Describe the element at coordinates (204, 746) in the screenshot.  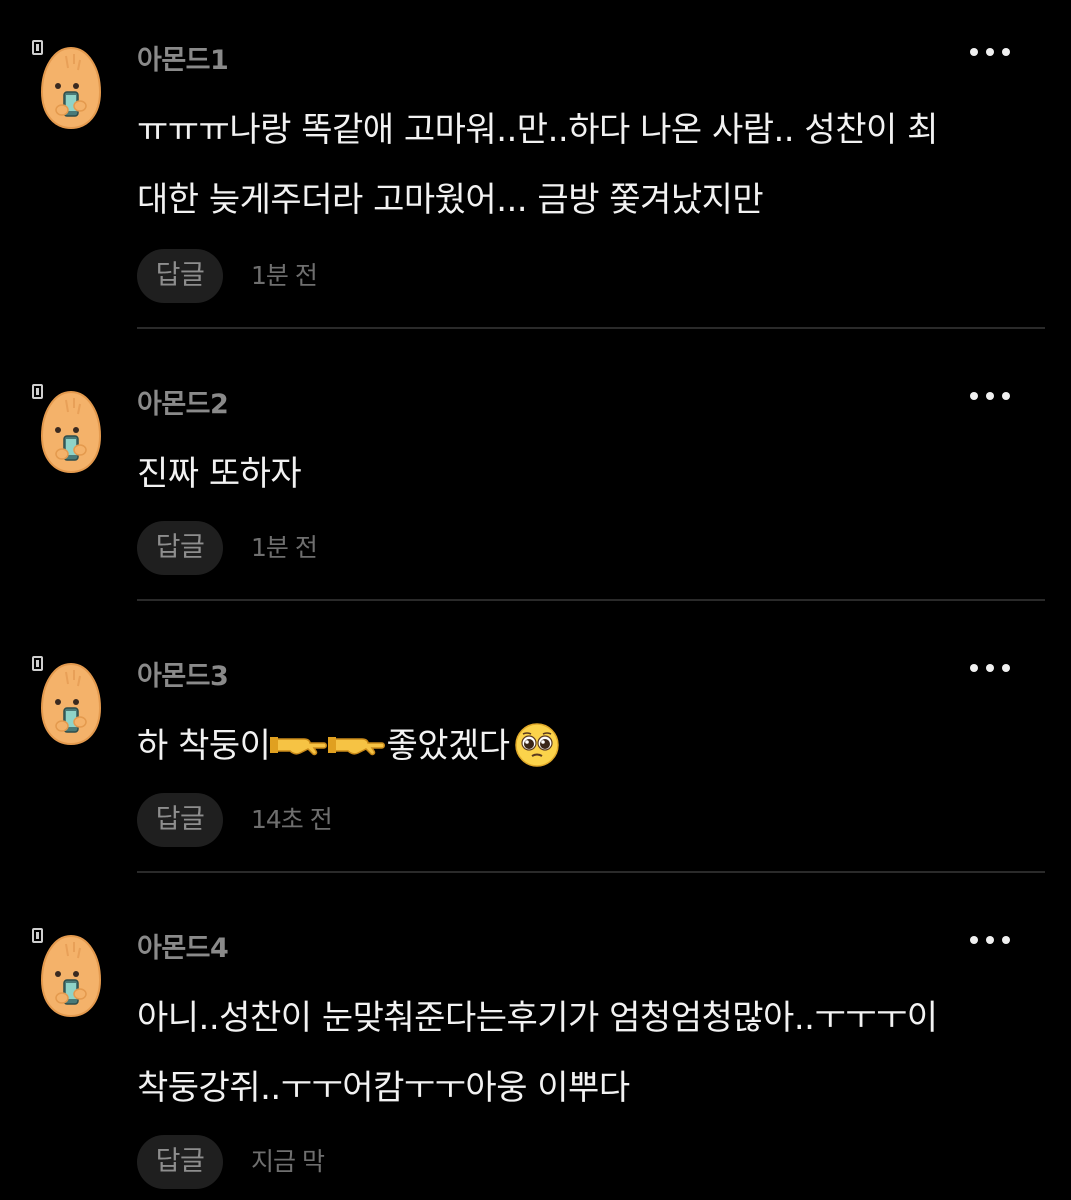
I see `comment-text-part: 하 착둥이` at that location.